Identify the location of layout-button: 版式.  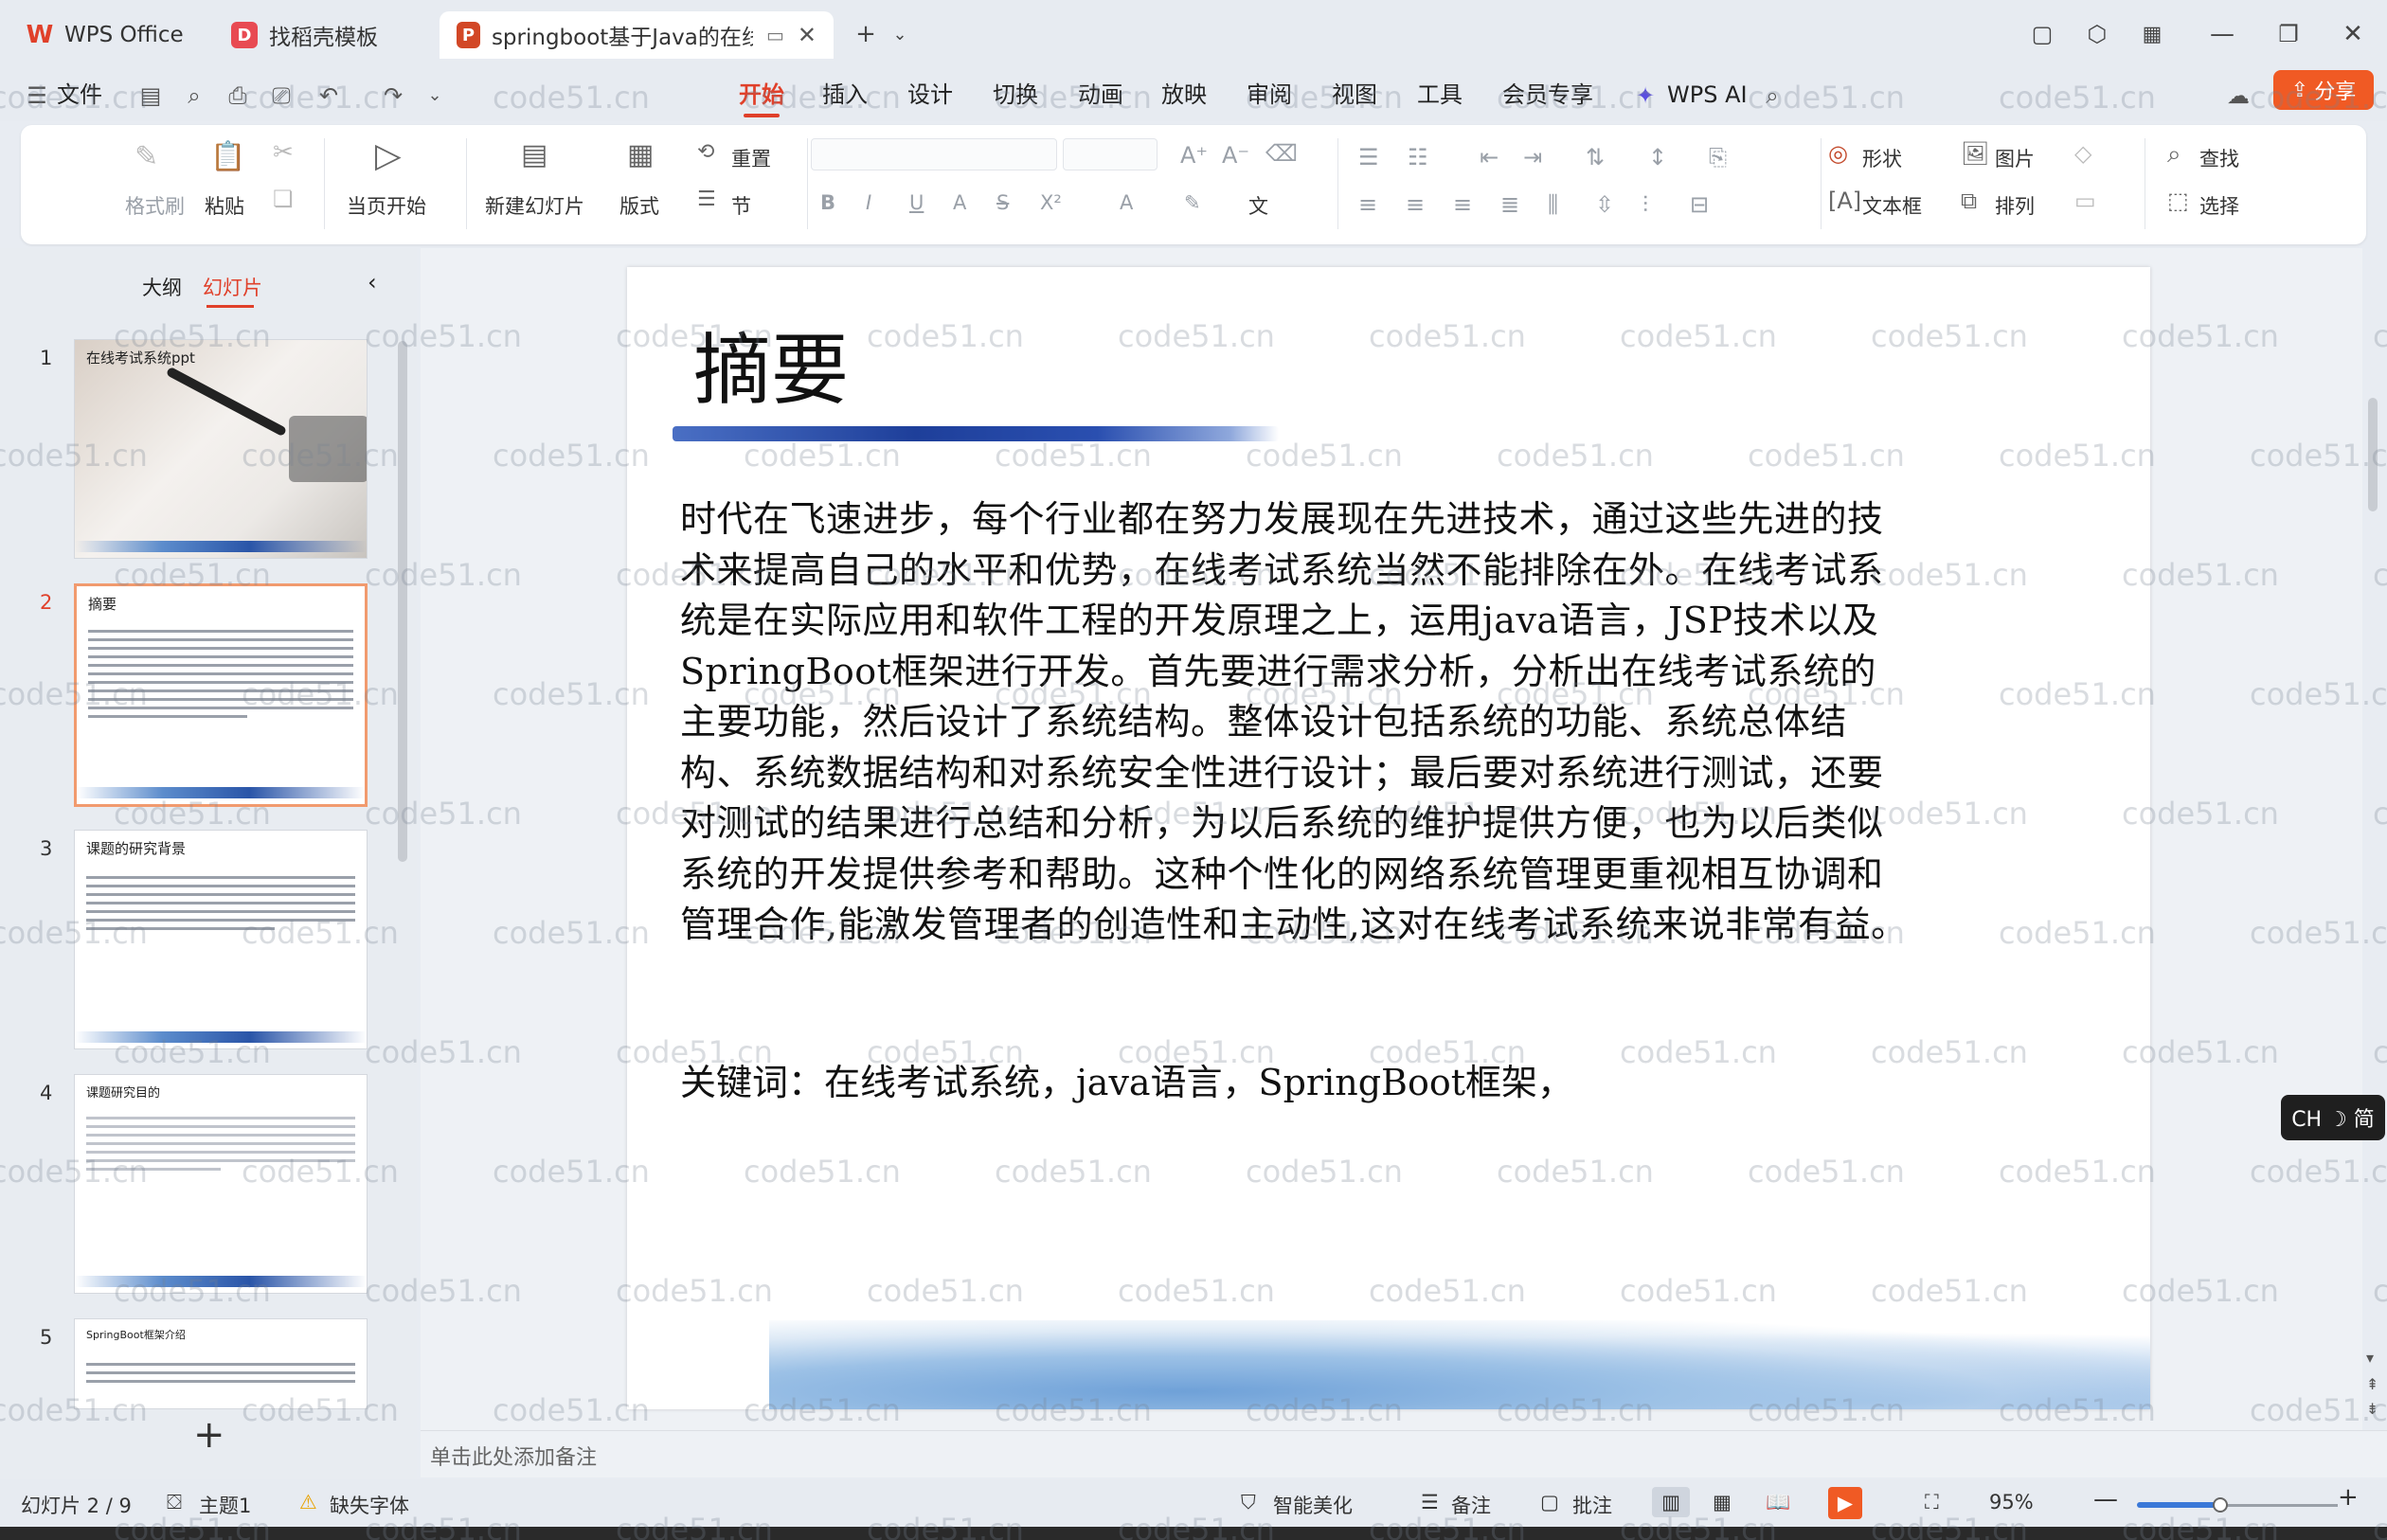
(639, 205).